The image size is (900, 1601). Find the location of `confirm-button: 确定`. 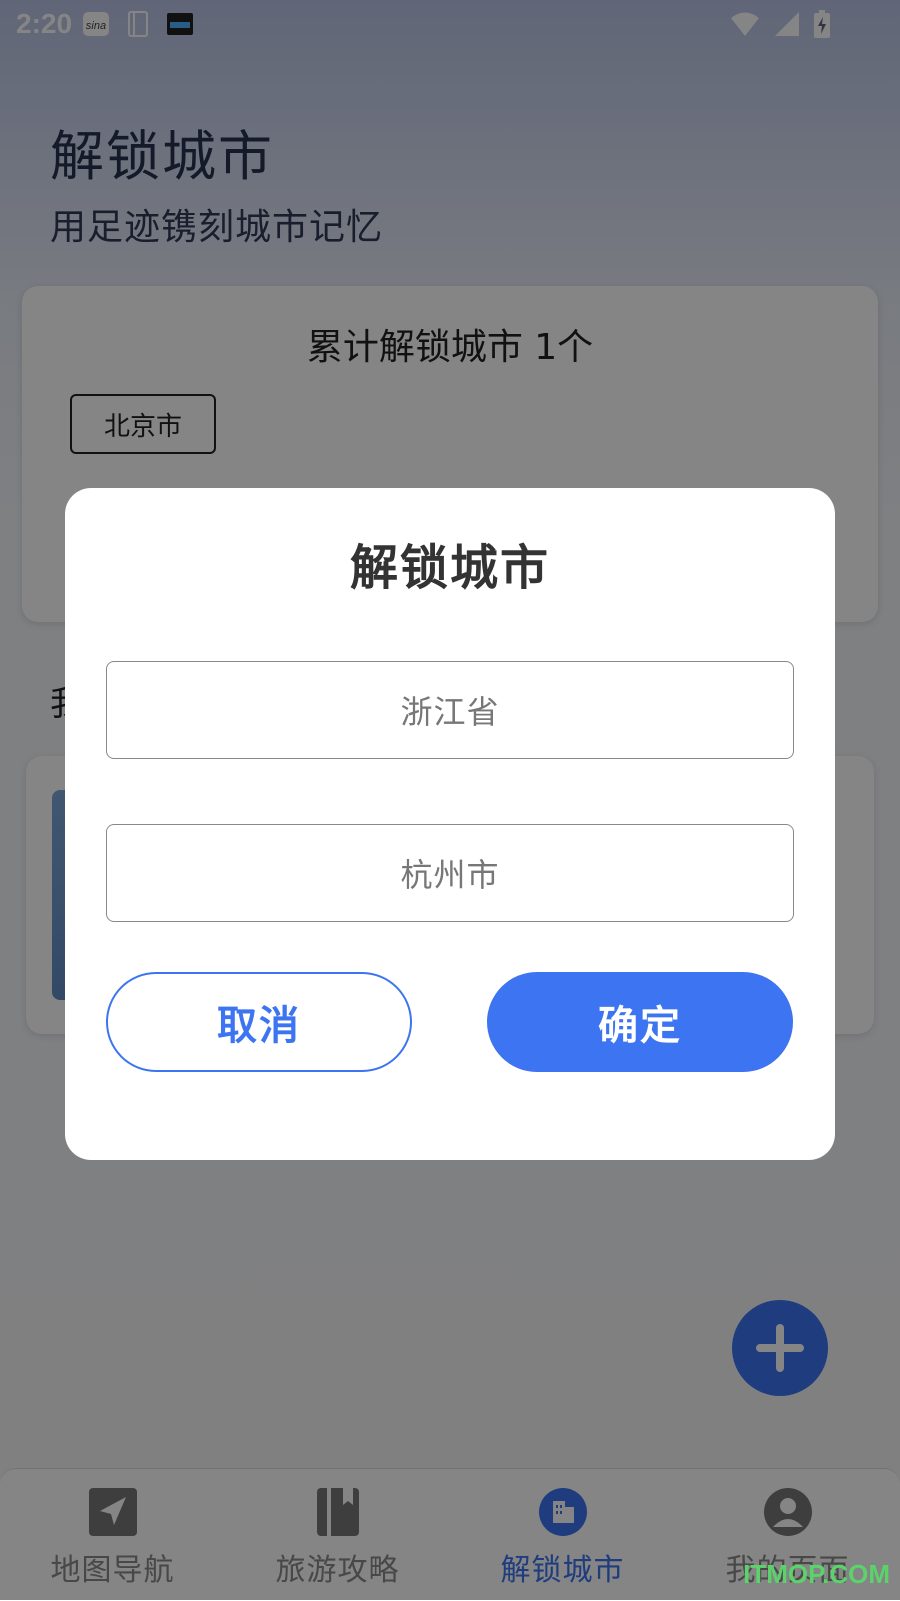

confirm-button: 确定 is located at coordinates (640, 1022).